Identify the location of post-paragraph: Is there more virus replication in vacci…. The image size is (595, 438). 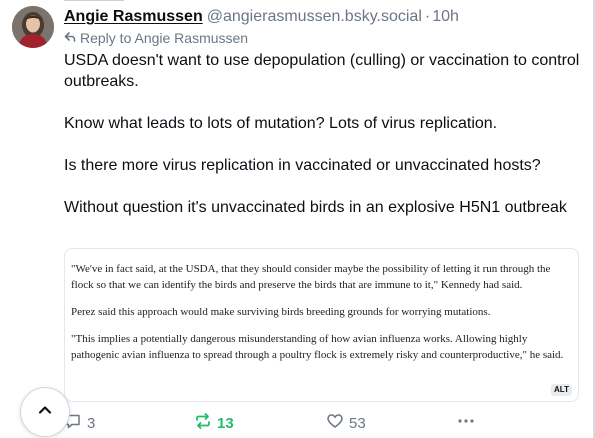
(302, 165).